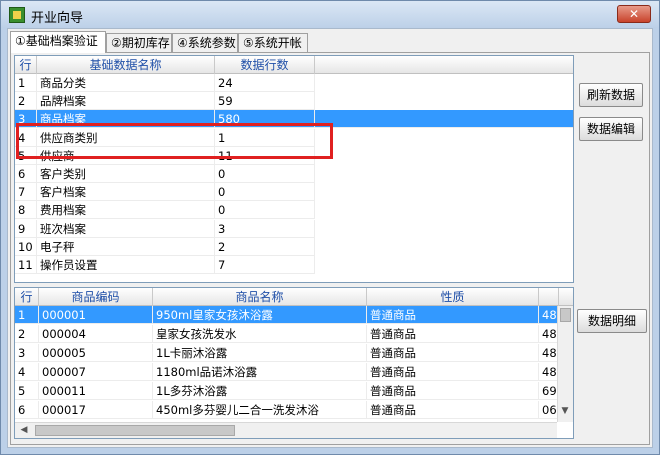 This screenshot has height=455, width=660. I want to click on product-name-cell: 450ml多芬婴儿二合一洗发沐浴, so click(260, 410).